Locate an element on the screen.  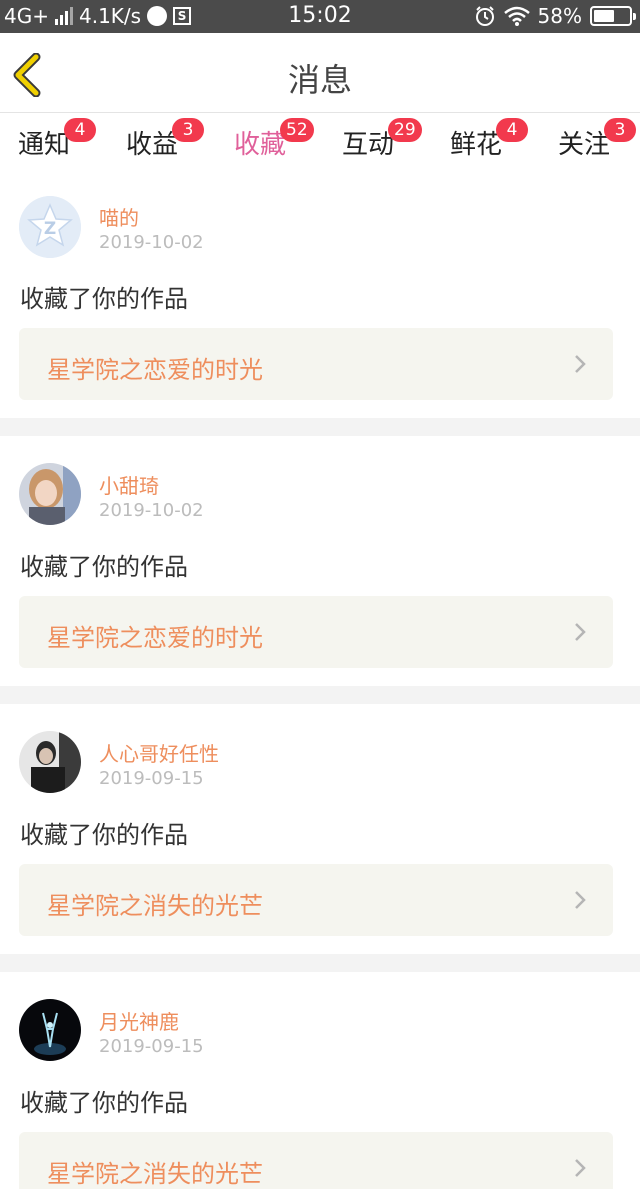
battery-icon is located at coordinates (613, 16).